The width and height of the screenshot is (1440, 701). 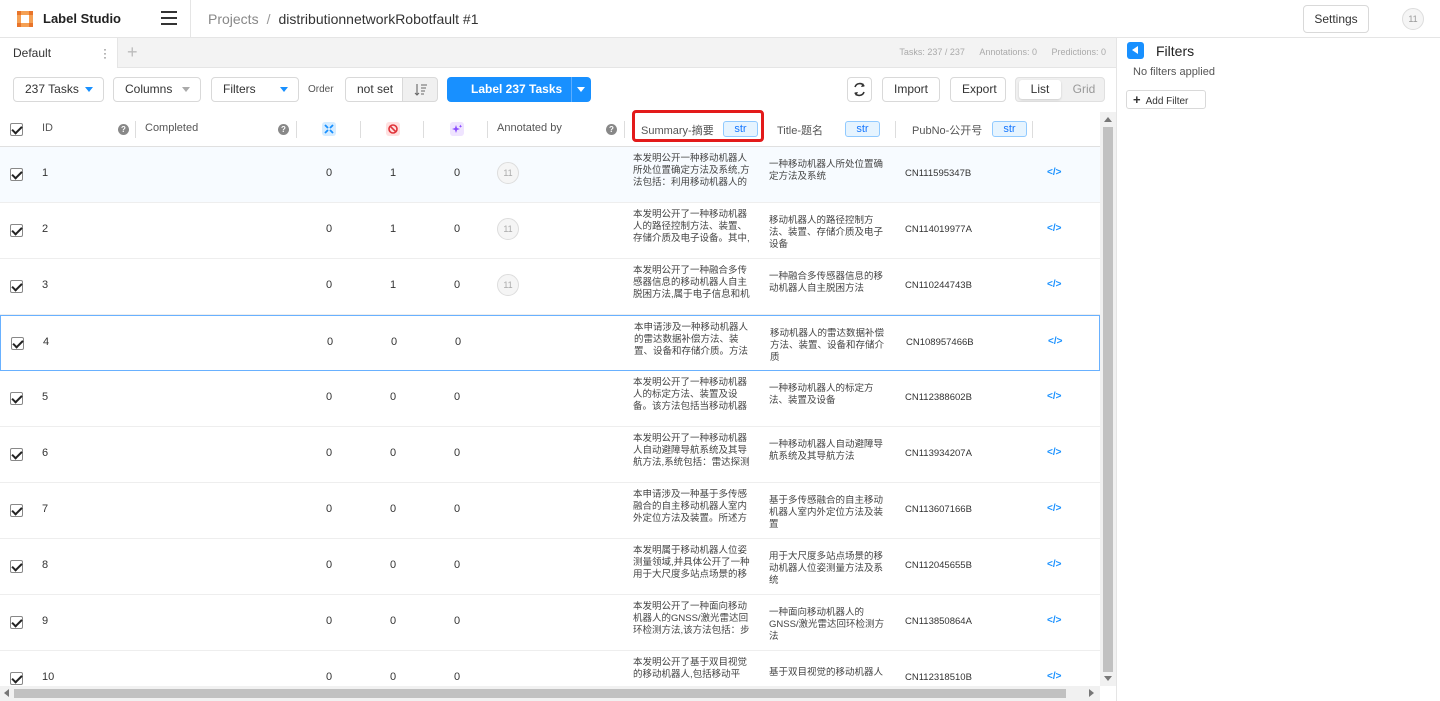 I want to click on title-cell: 一种面向移动机器人的GNSS/激光雷达回环检测方法, so click(x=829, y=625).